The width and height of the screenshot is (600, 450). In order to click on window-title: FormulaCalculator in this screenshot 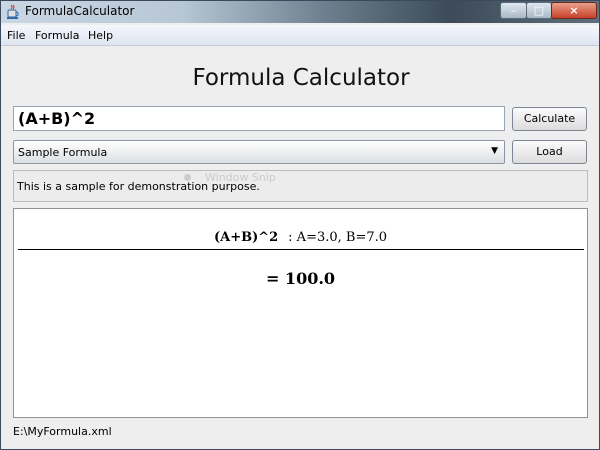, I will do `click(80, 11)`.